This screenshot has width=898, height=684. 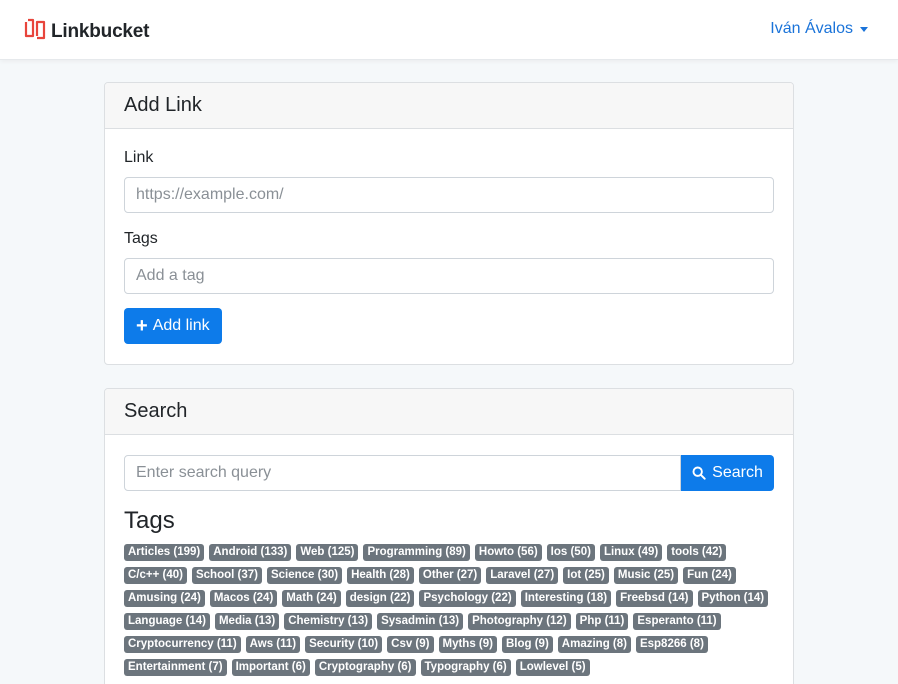 I want to click on brand-logo: Linkbucket, so click(x=87, y=31).